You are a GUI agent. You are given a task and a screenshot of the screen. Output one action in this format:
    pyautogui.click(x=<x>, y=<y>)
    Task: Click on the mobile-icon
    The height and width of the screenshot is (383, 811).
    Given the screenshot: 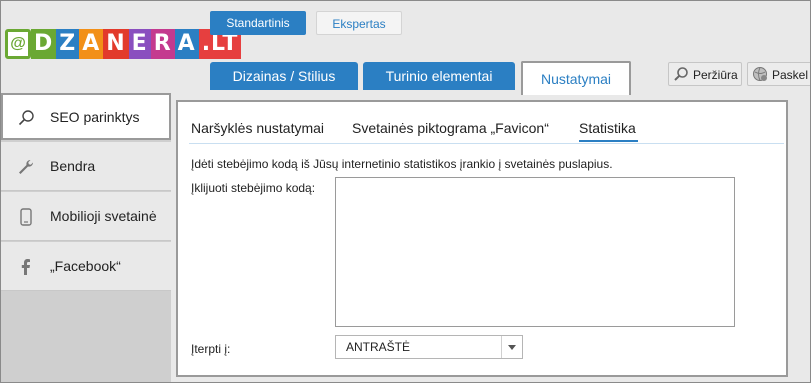 What is the action you would take?
    pyautogui.click(x=26, y=217)
    